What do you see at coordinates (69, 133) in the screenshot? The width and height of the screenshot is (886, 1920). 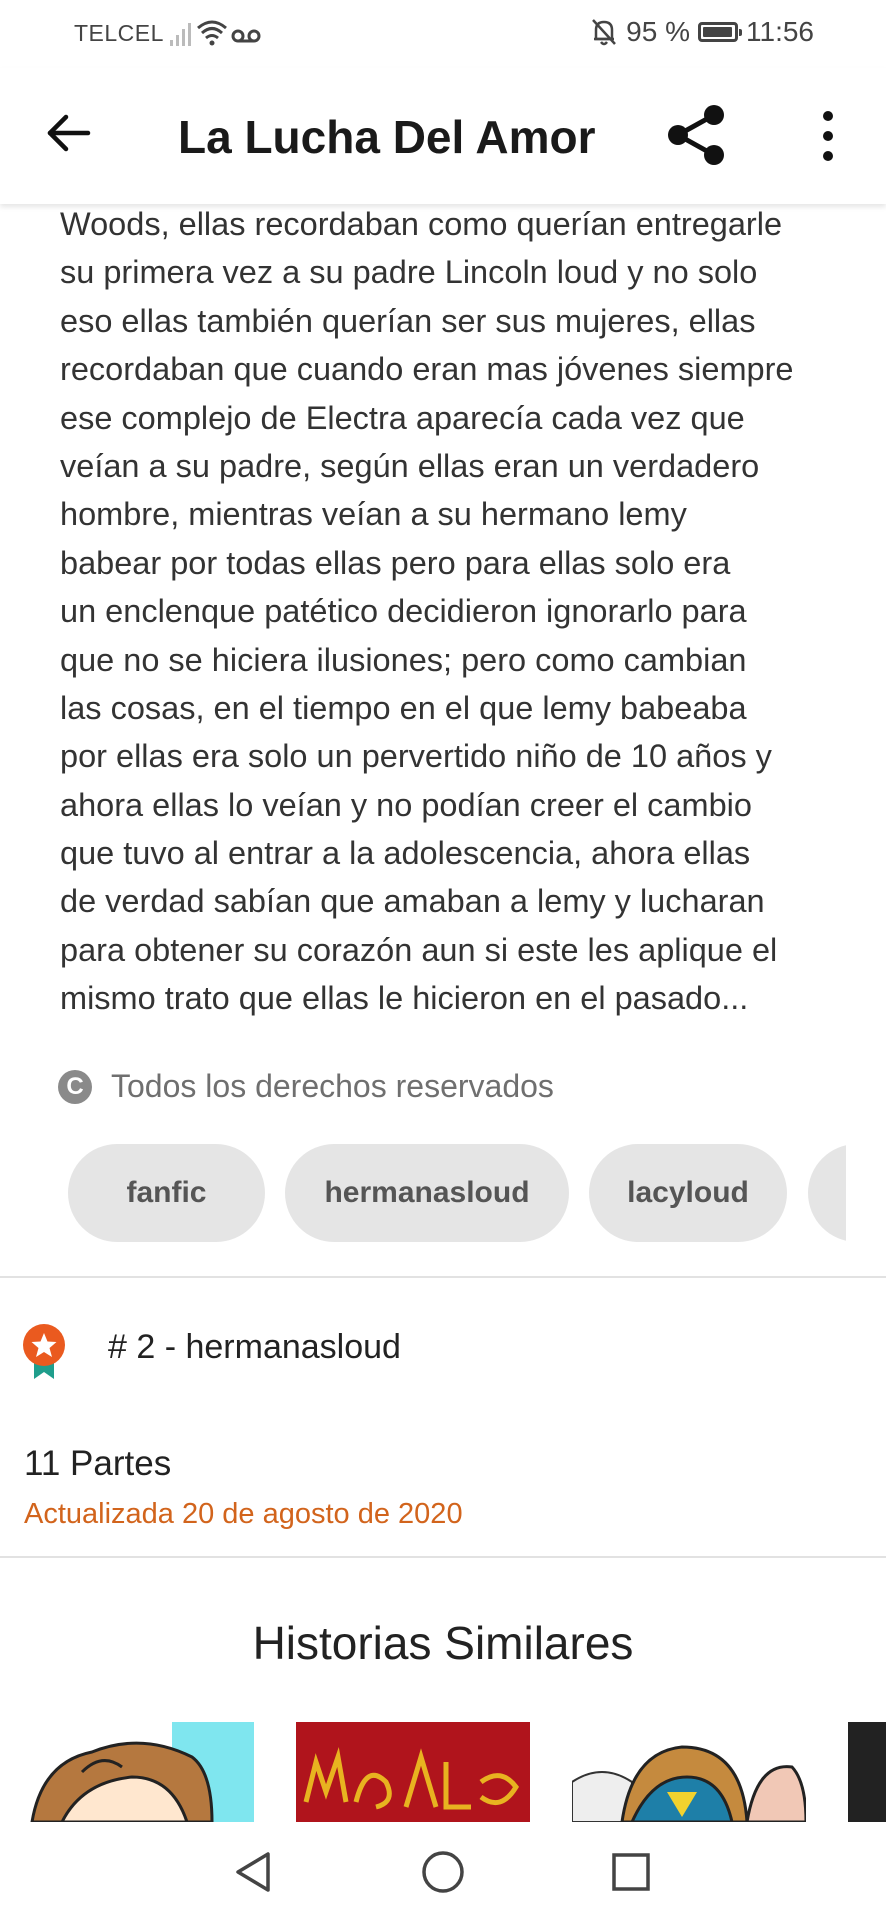 I see `back-arrow-icon` at bounding box center [69, 133].